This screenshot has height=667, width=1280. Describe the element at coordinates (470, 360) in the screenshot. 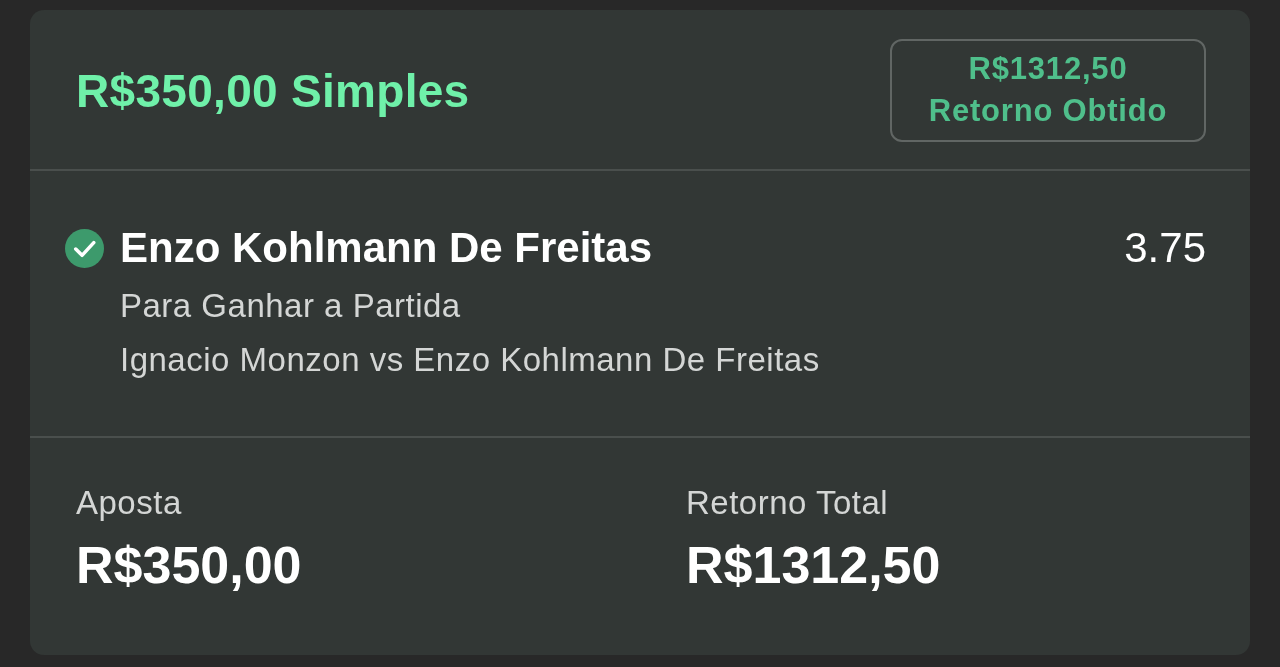

I see `event-name: Ignacio Monzon vs Enzo Kohlmann De Freitas` at that location.